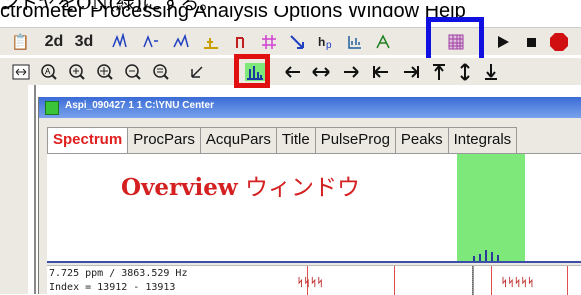 The image size is (581, 295). What do you see at coordinates (298, 188) in the screenshot?
I see `overview-label-rest: ウィンドウ` at bounding box center [298, 188].